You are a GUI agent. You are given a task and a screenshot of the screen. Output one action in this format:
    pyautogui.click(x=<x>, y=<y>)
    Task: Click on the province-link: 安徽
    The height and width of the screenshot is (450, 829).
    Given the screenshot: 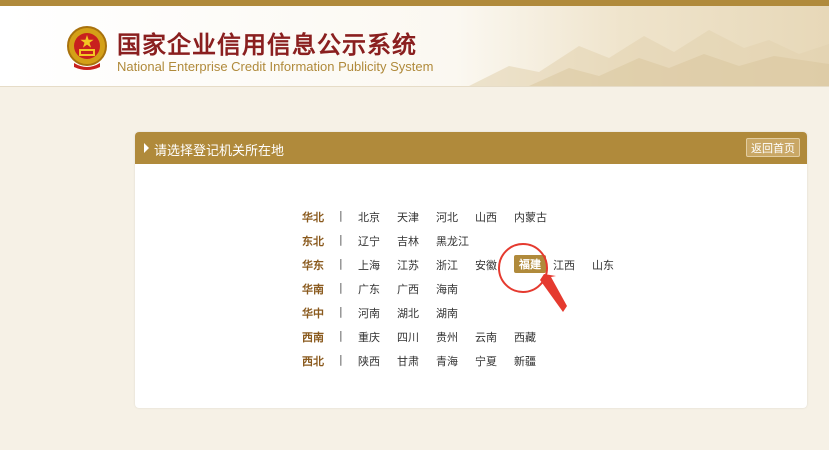 What is the action you would take?
    pyautogui.click(x=486, y=265)
    